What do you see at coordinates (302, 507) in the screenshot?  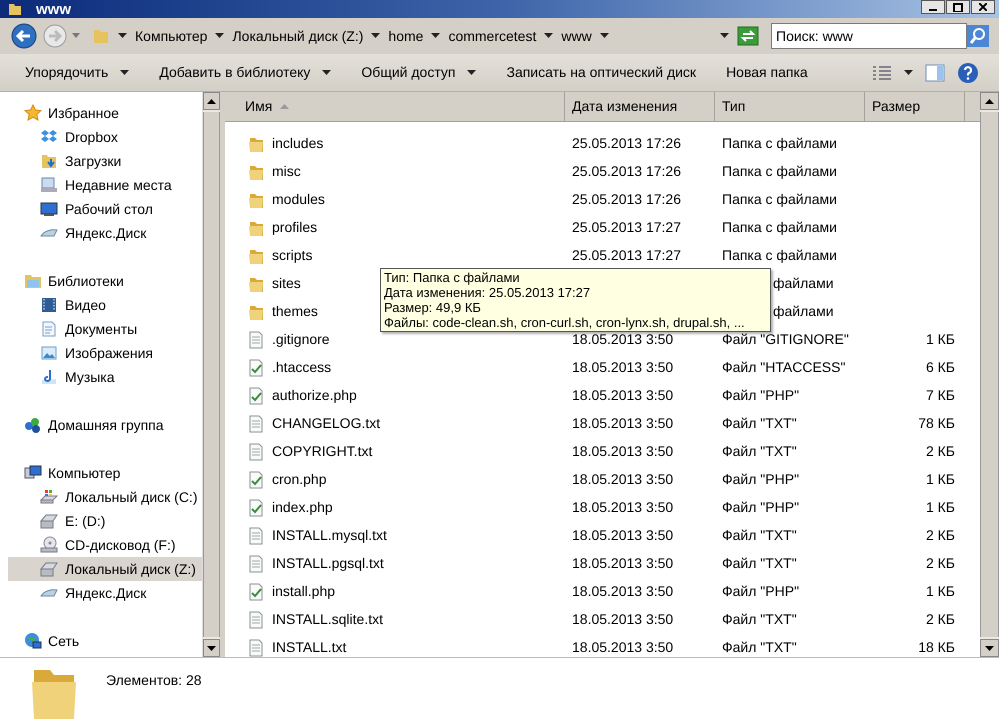 I see `file-name: index.php` at bounding box center [302, 507].